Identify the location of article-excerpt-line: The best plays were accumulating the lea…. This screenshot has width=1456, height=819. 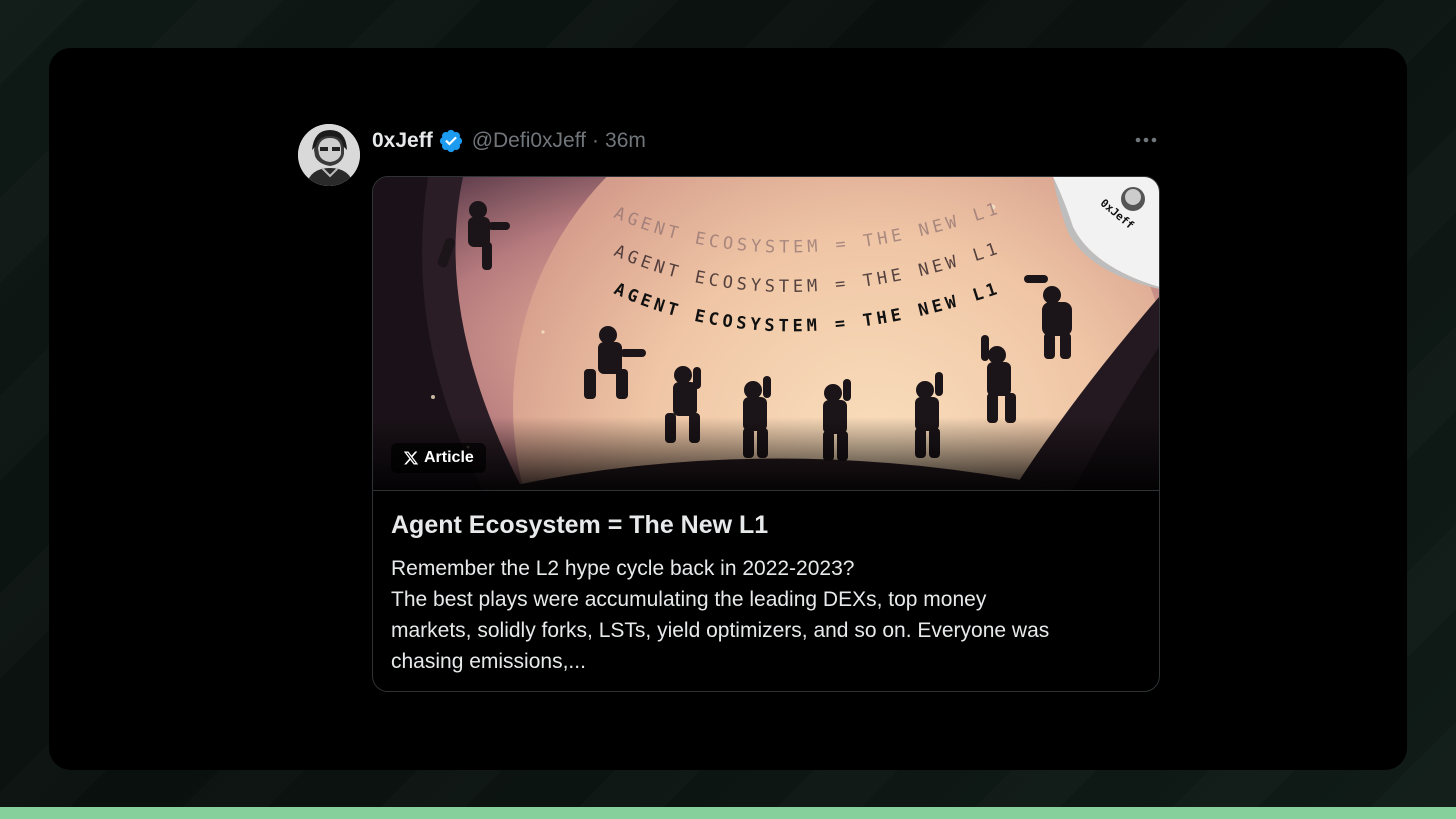
(689, 599).